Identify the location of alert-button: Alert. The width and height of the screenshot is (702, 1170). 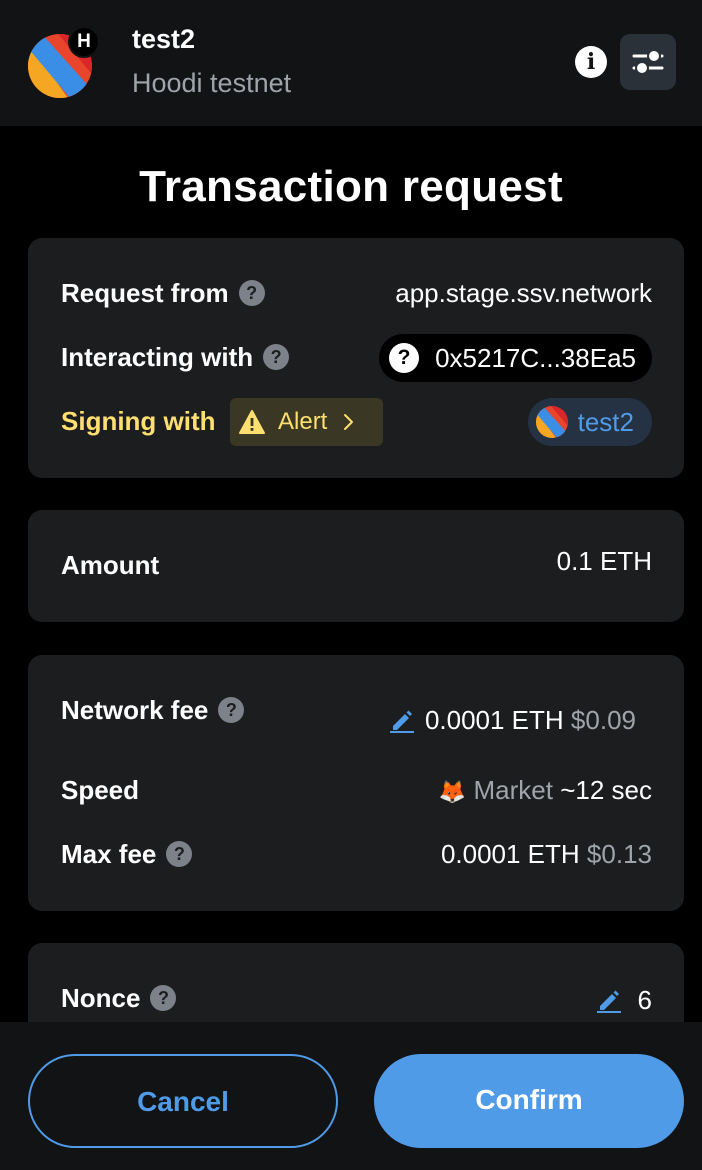
(307, 422).